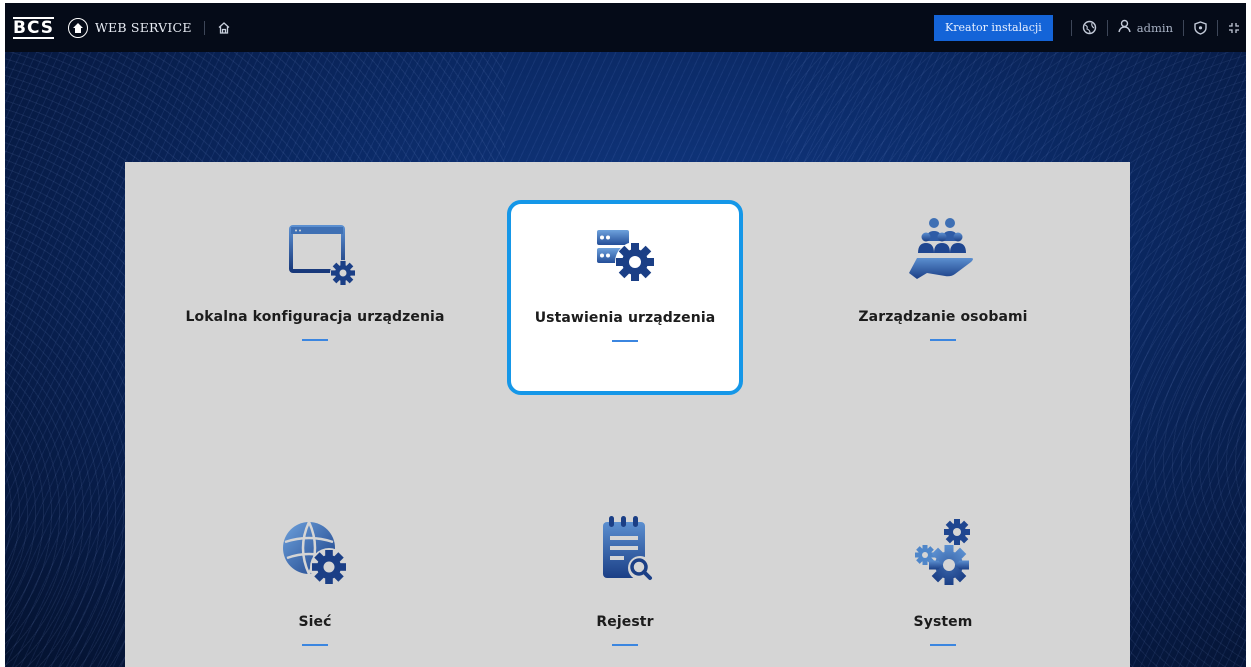 The image size is (1251, 667). Describe the element at coordinates (1154, 27) in the screenshot. I see `username: admin` at that location.